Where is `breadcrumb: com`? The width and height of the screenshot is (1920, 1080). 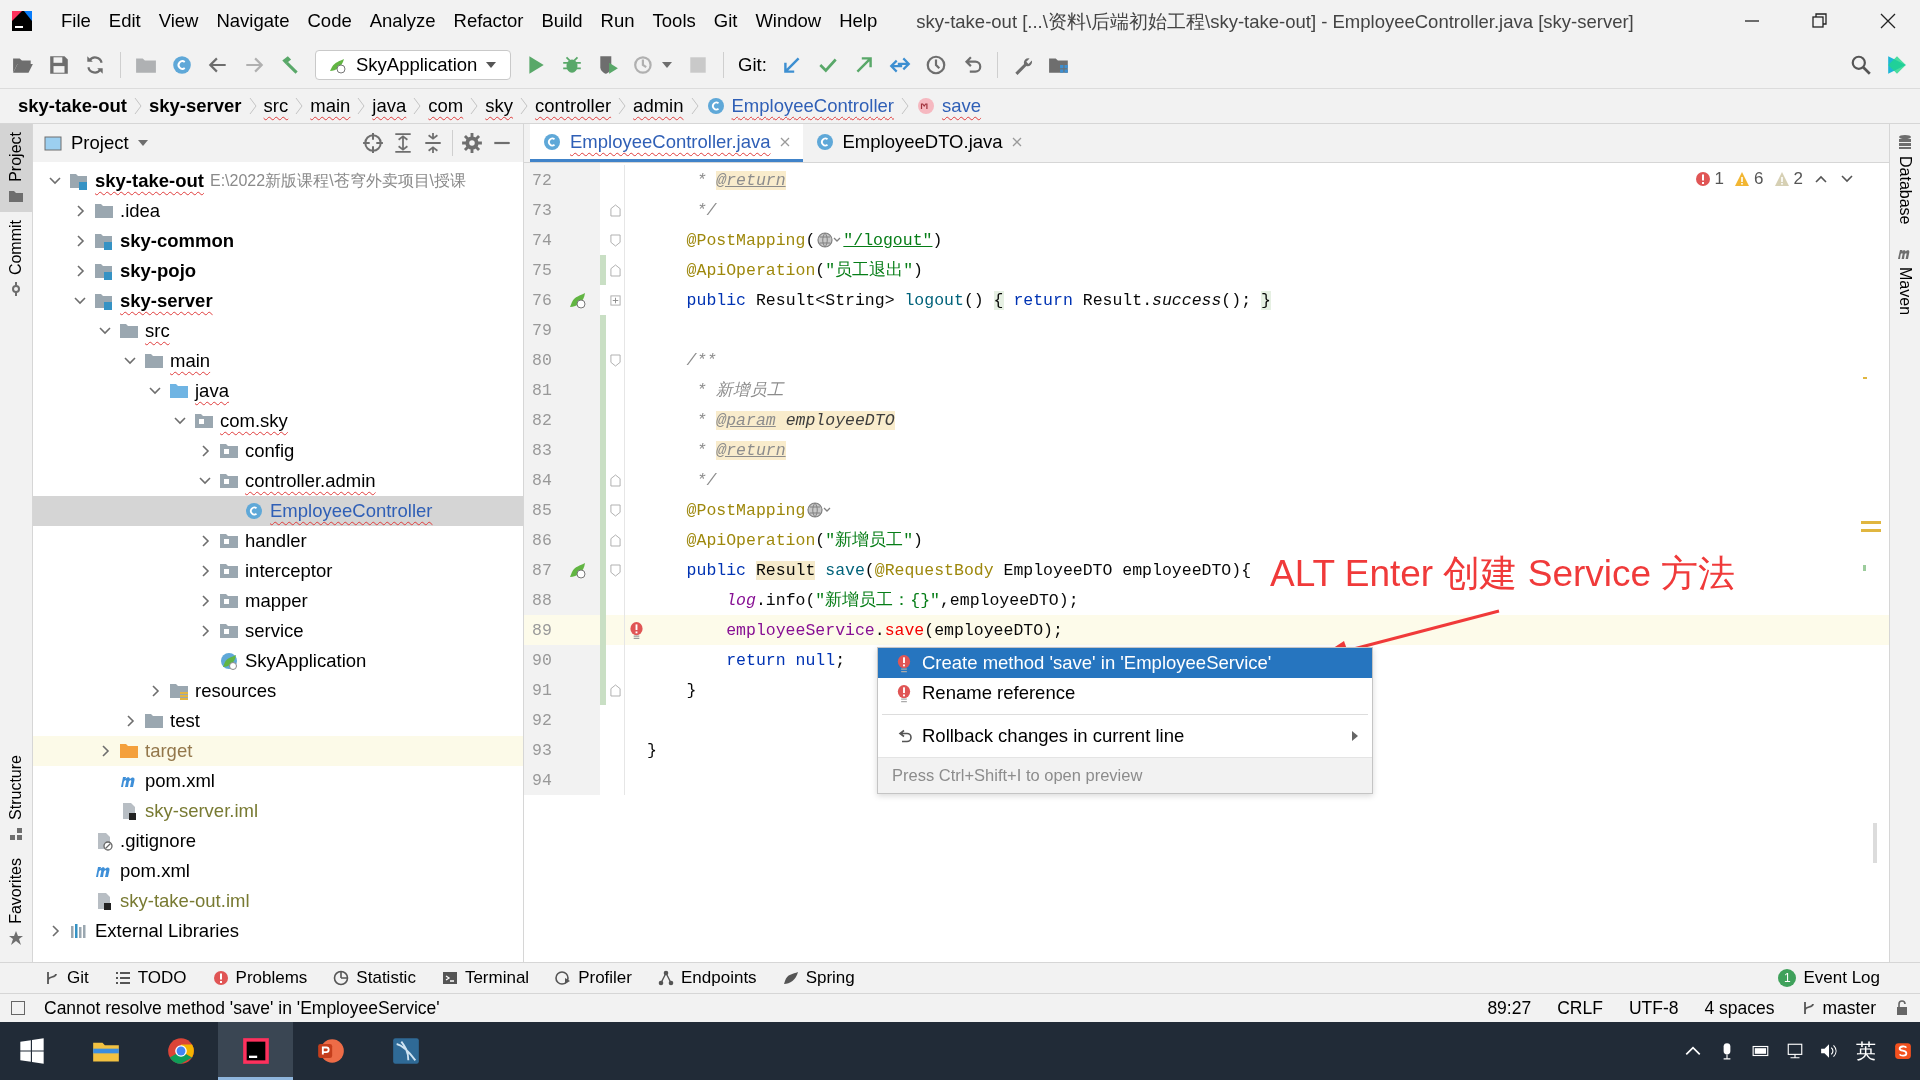
breadcrumb: com is located at coordinates (446, 106).